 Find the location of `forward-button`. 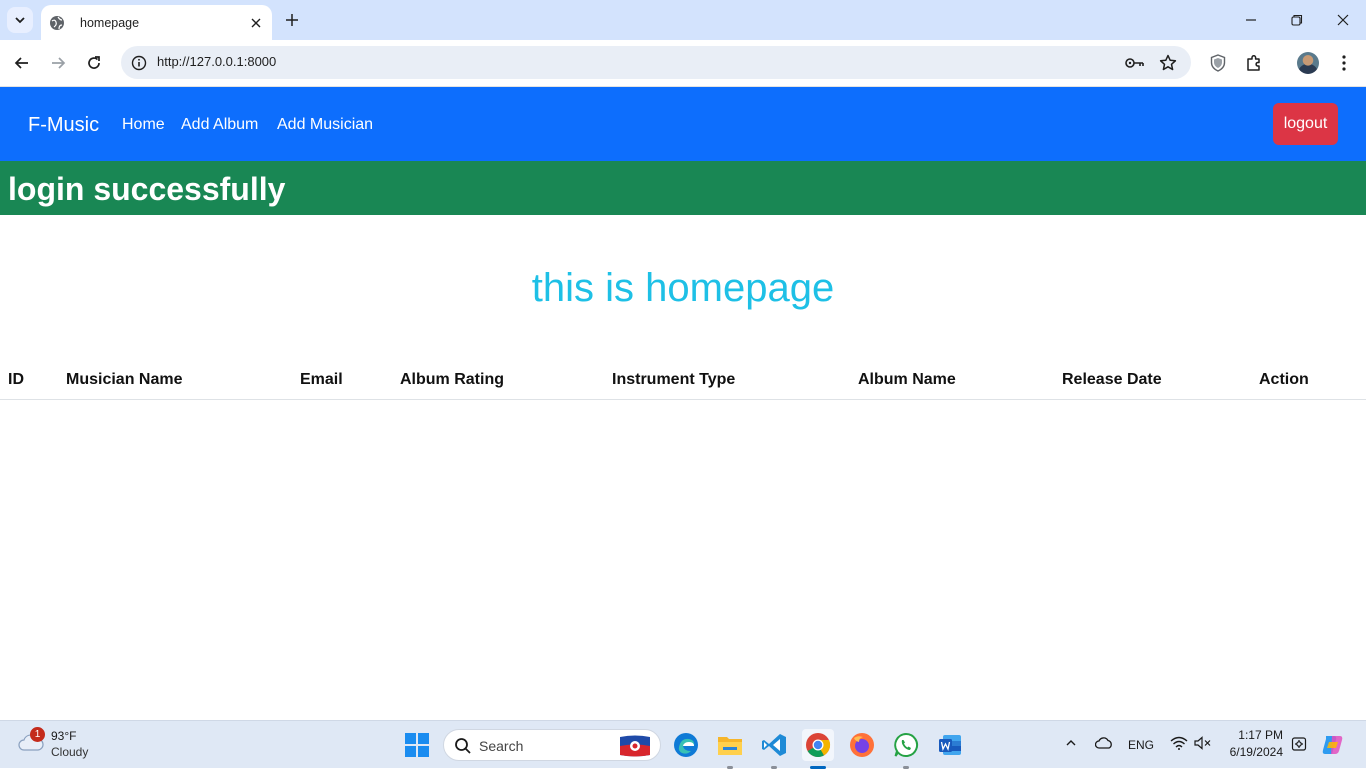

forward-button is located at coordinates (58, 63).